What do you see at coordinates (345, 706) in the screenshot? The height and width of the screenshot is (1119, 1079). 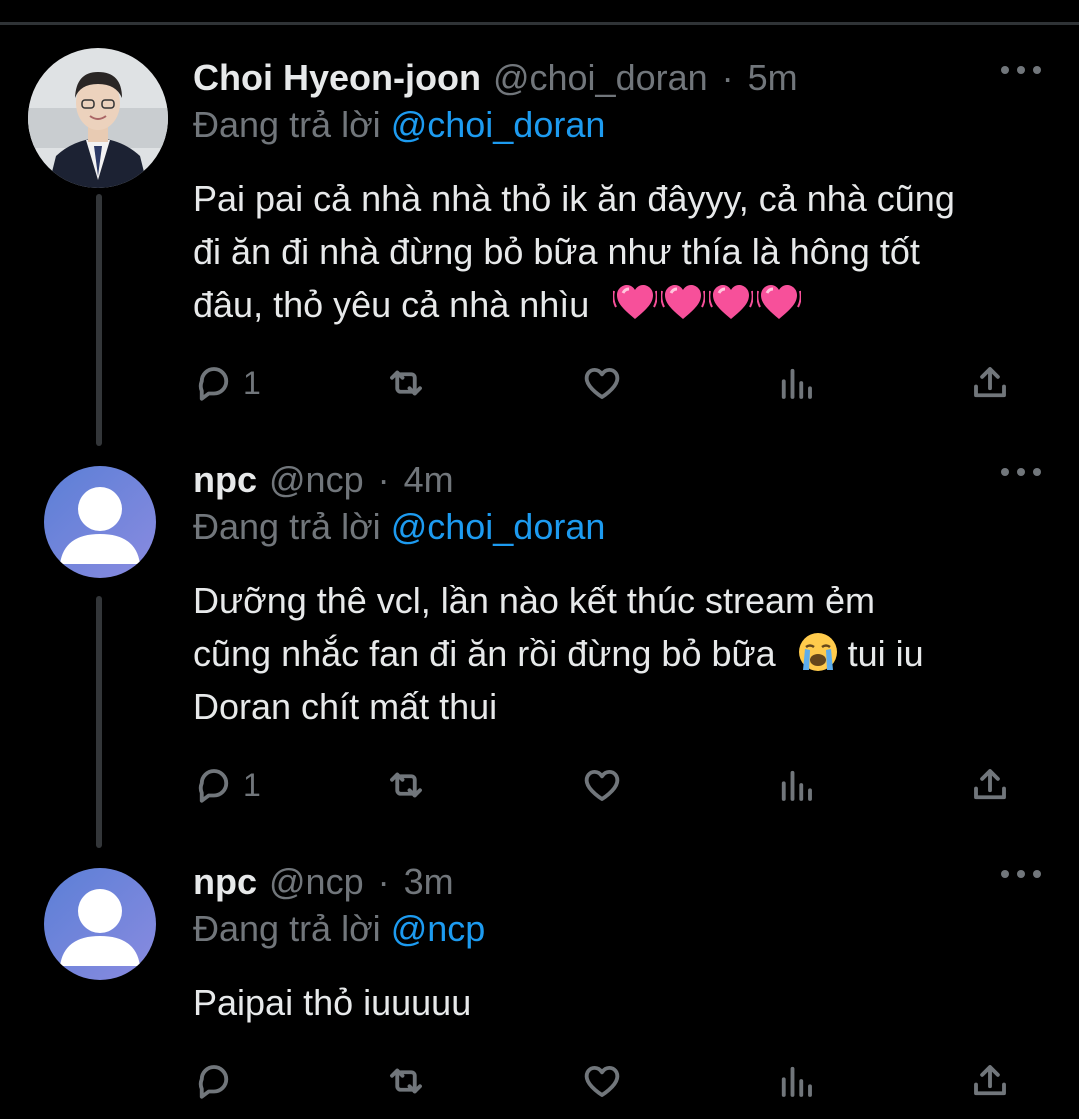 I see `text-line: Doran chít mất thui` at bounding box center [345, 706].